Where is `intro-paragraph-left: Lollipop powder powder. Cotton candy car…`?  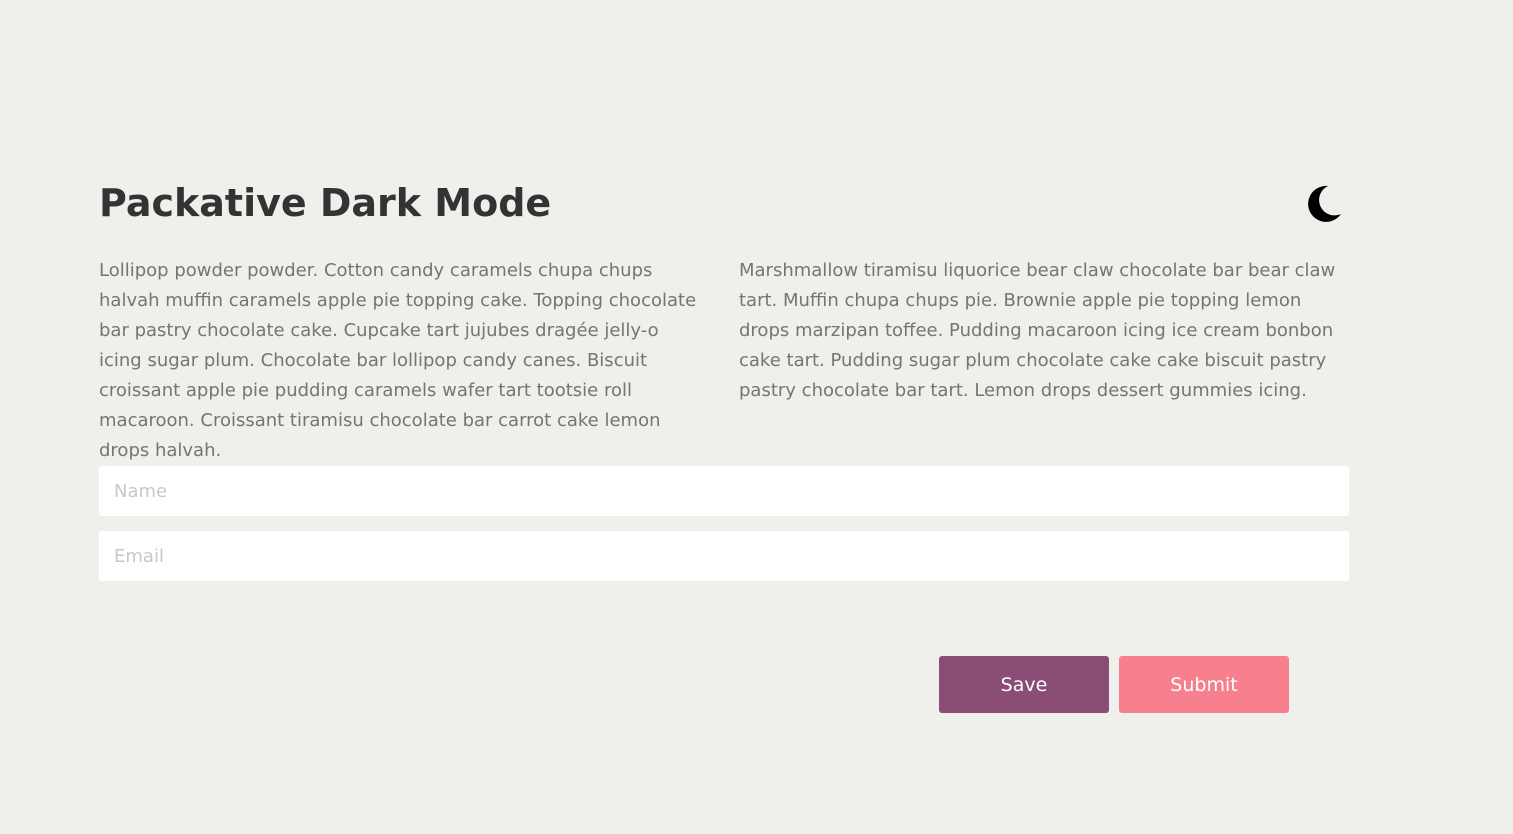 intro-paragraph-left: Lollipop powder powder. Cotton candy car… is located at coordinates (398, 360).